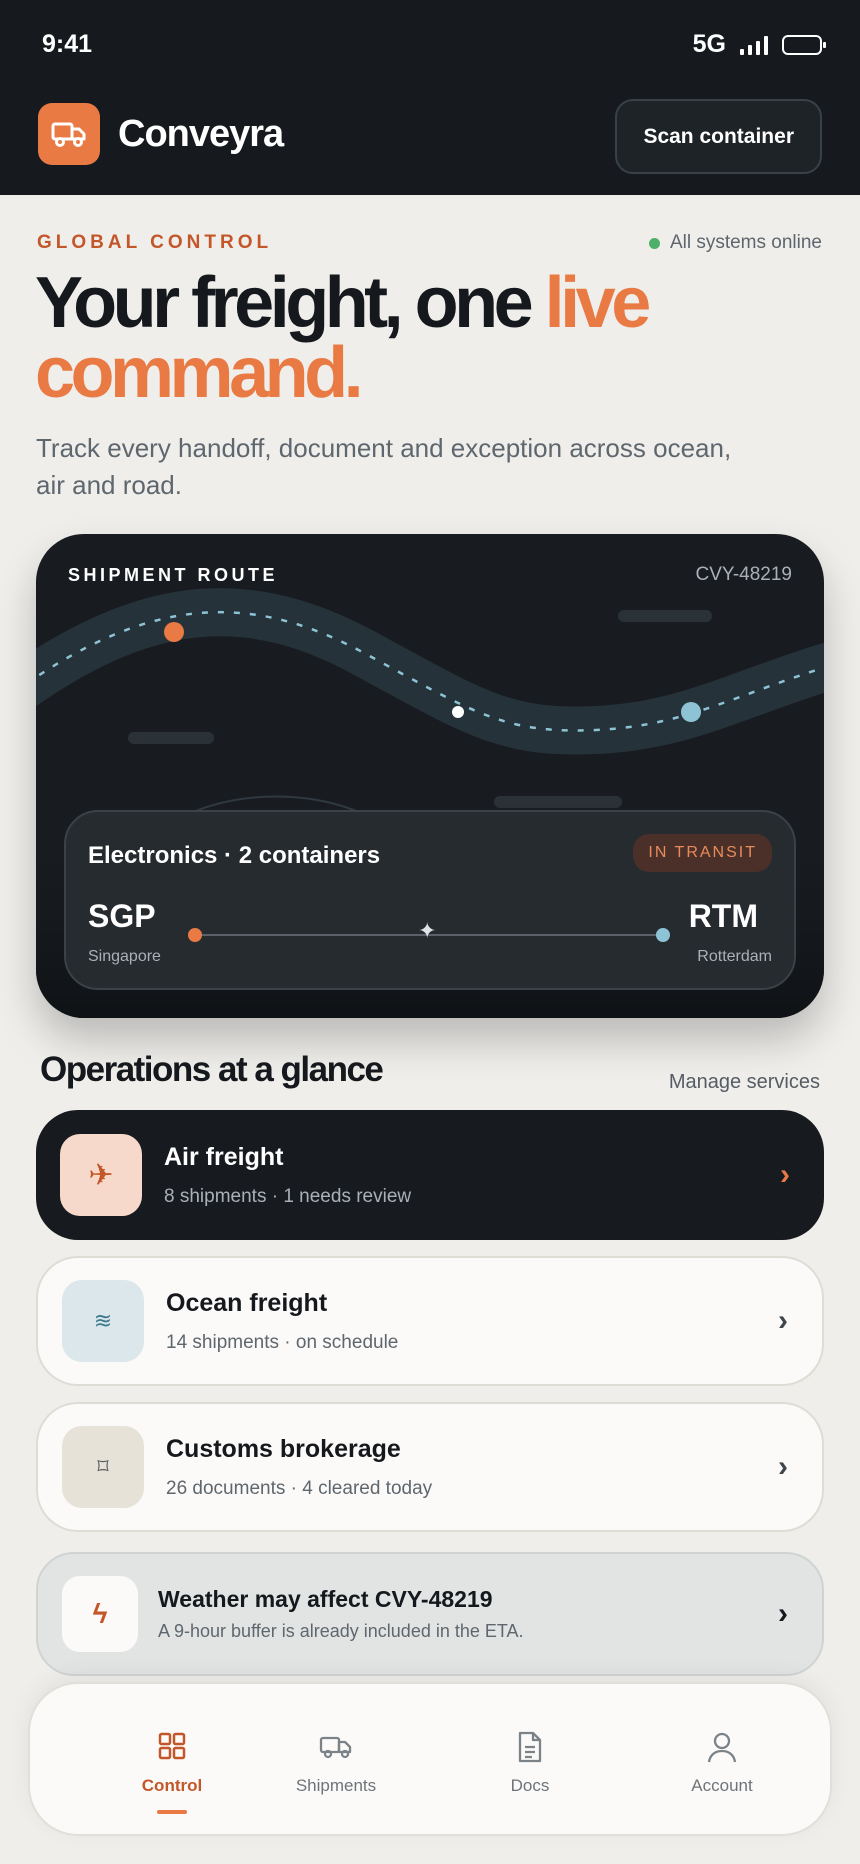 Image resolution: width=860 pixels, height=1864 pixels. What do you see at coordinates (734, 956) in the screenshot?
I see `destination-name: Rotterdam` at bounding box center [734, 956].